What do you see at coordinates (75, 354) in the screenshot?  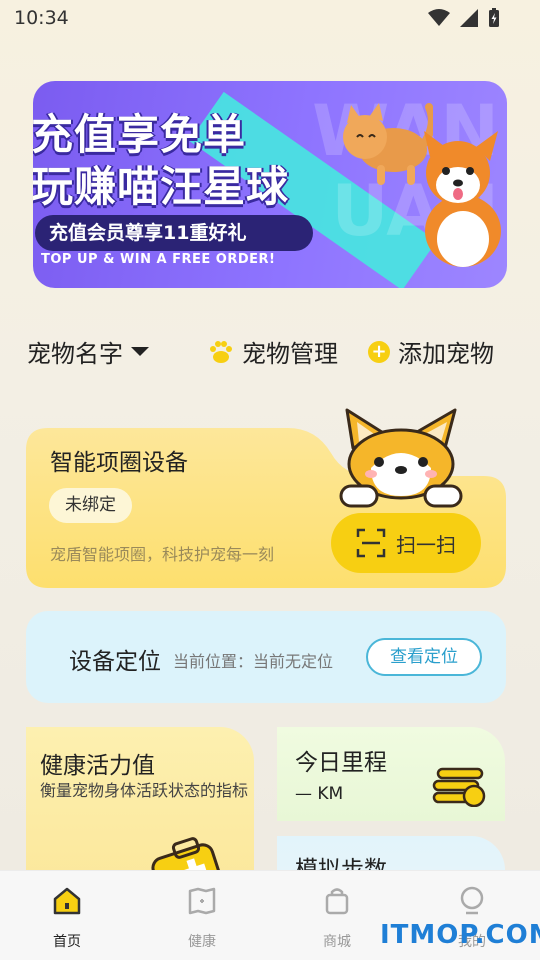 I see `pet-name-label: 宠物名字` at bounding box center [75, 354].